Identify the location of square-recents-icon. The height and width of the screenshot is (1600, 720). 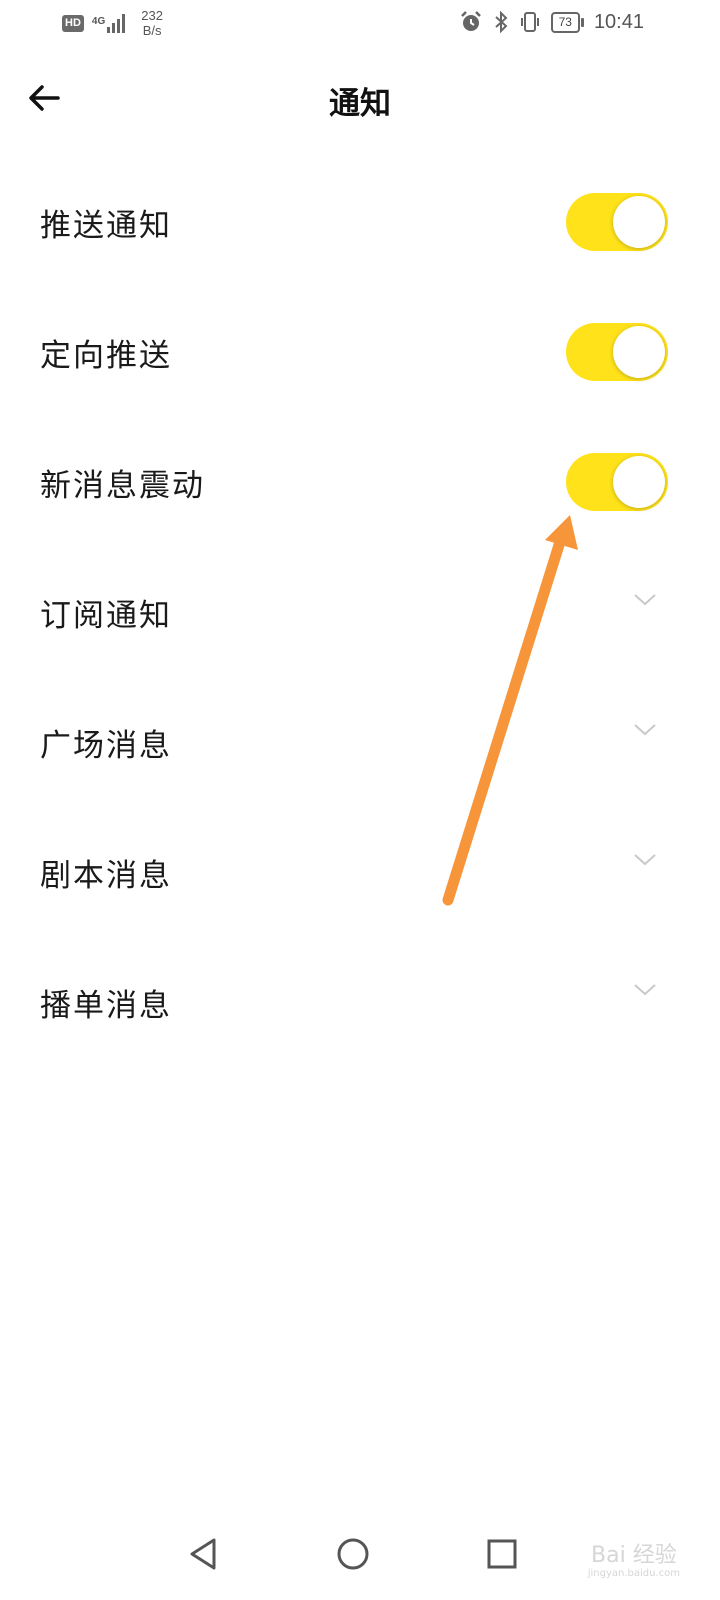
(502, 1554).